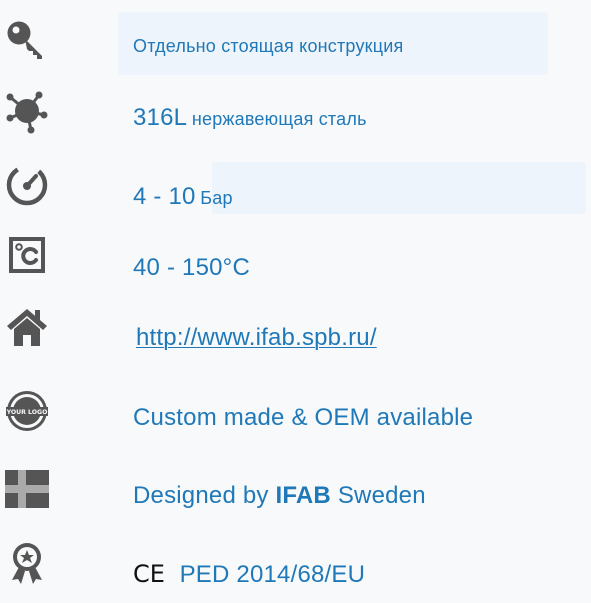 Image resolution: width=591 pixels, height=603 pixels. I want to click on feature-row-standalone: Отдельно стоящая конструкция, so click(295, 43).